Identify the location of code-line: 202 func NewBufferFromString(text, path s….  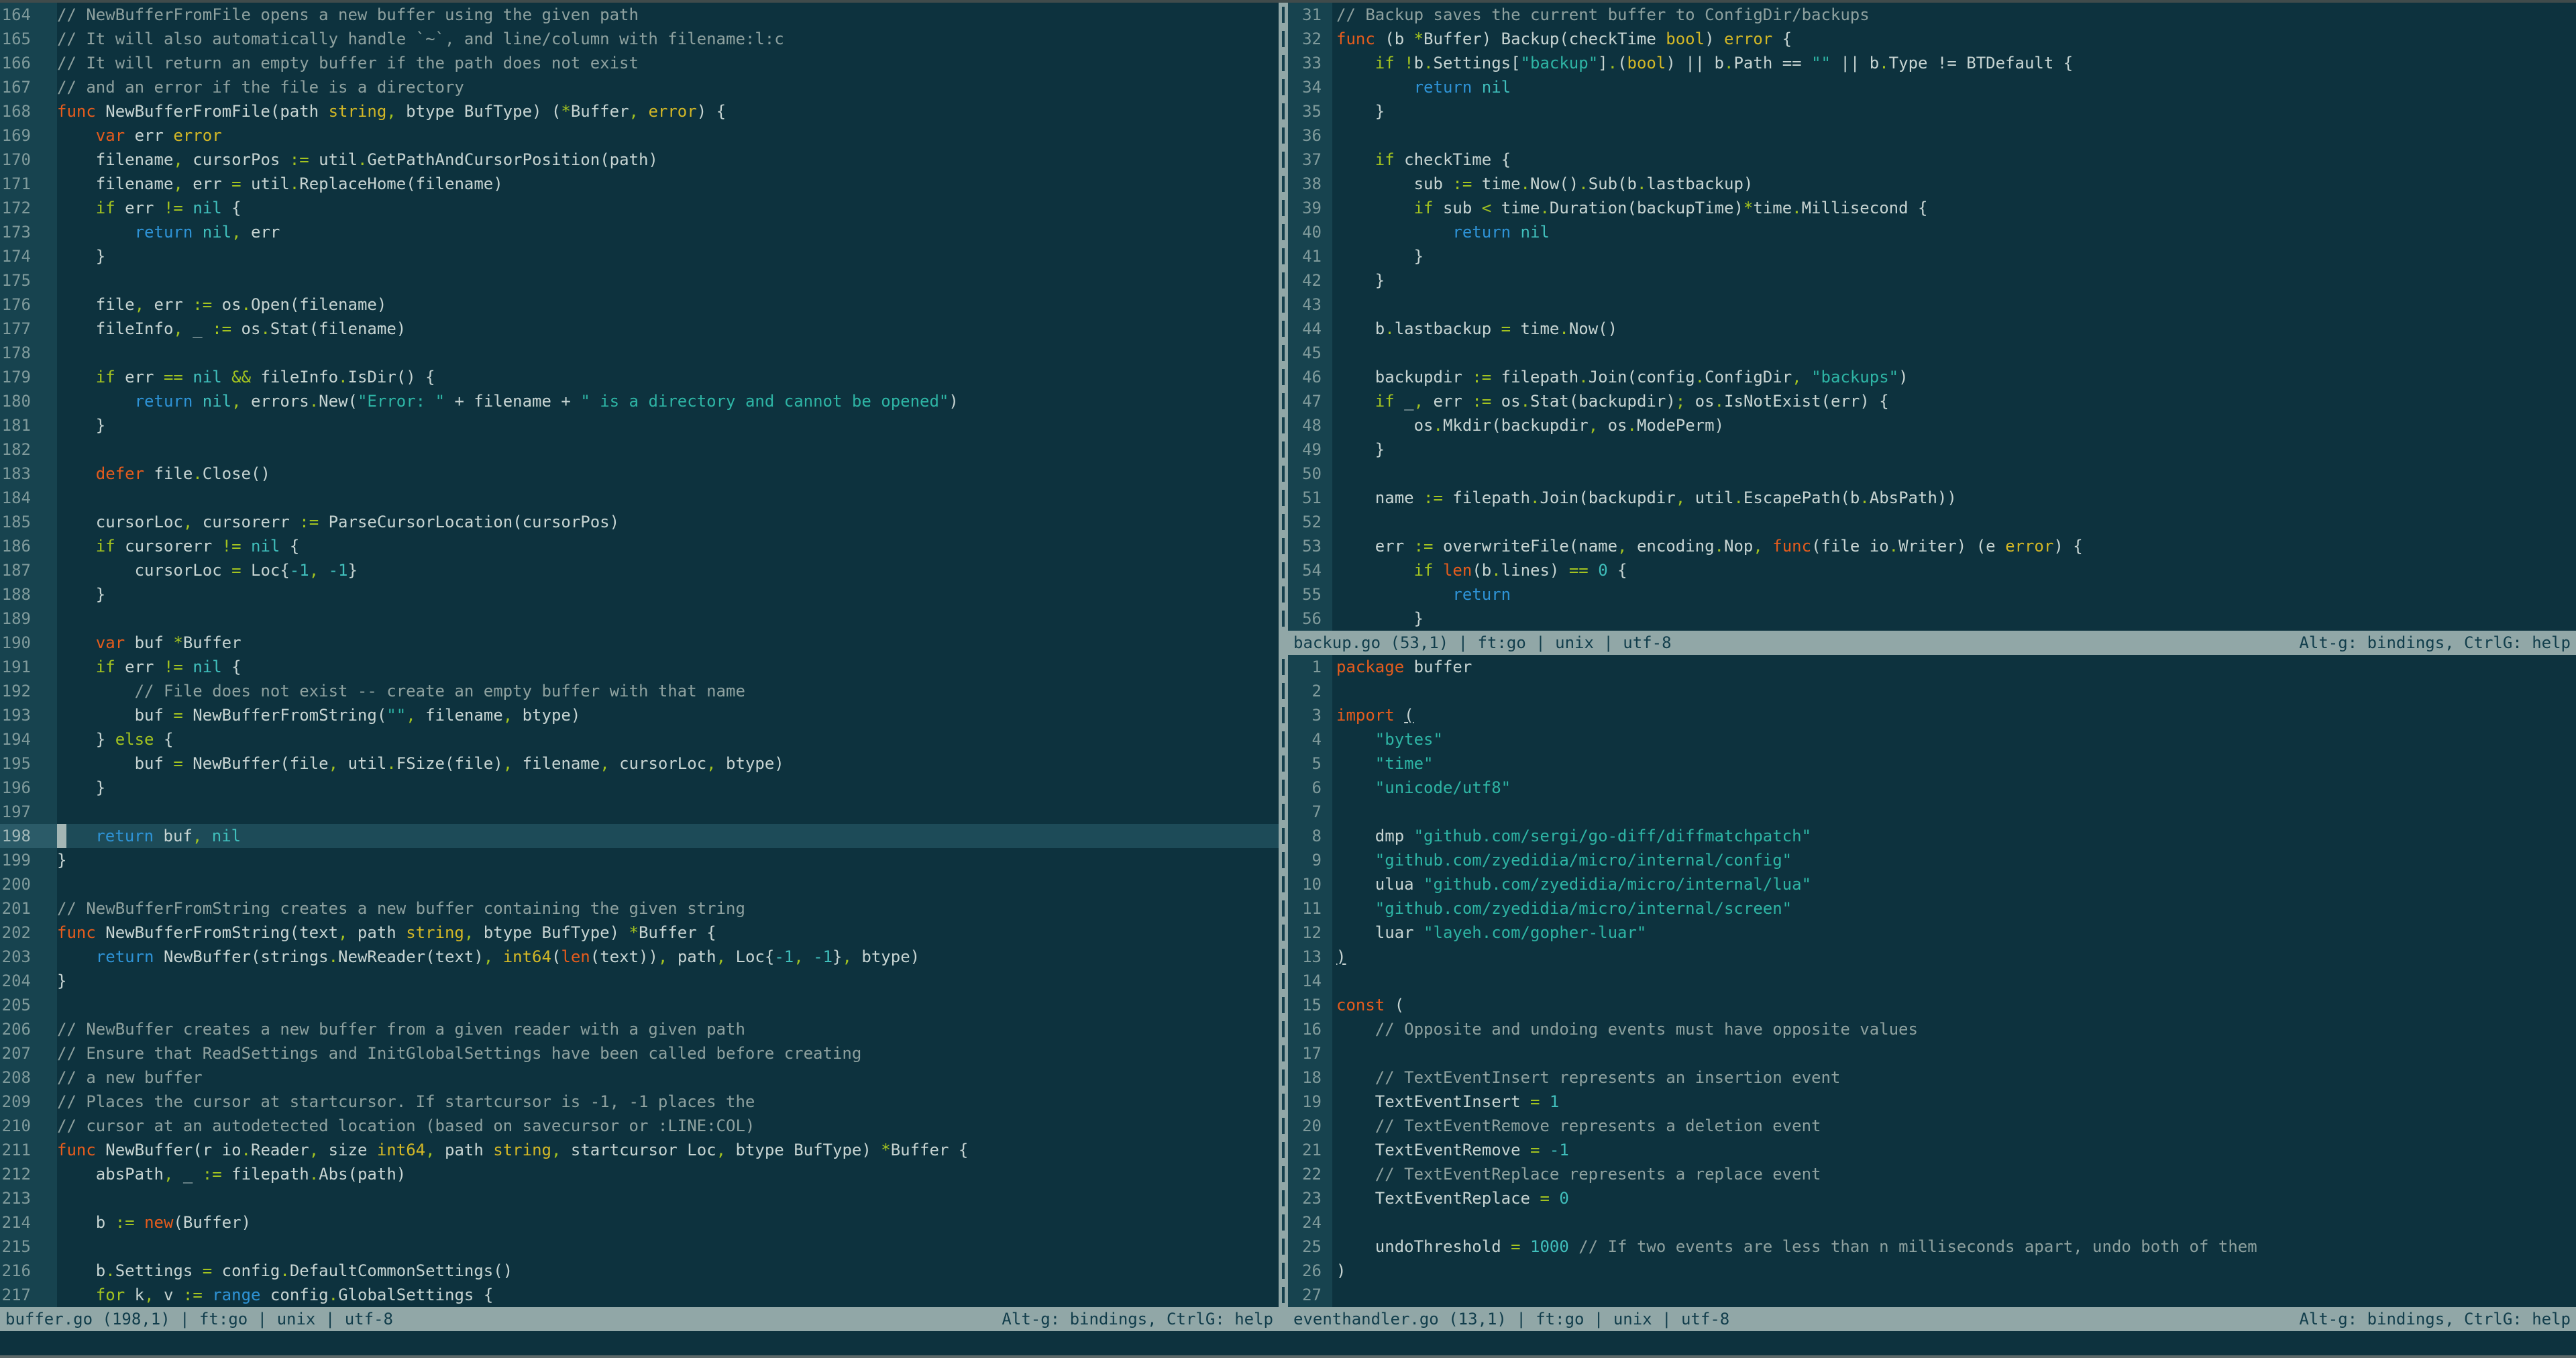
(639, 933).